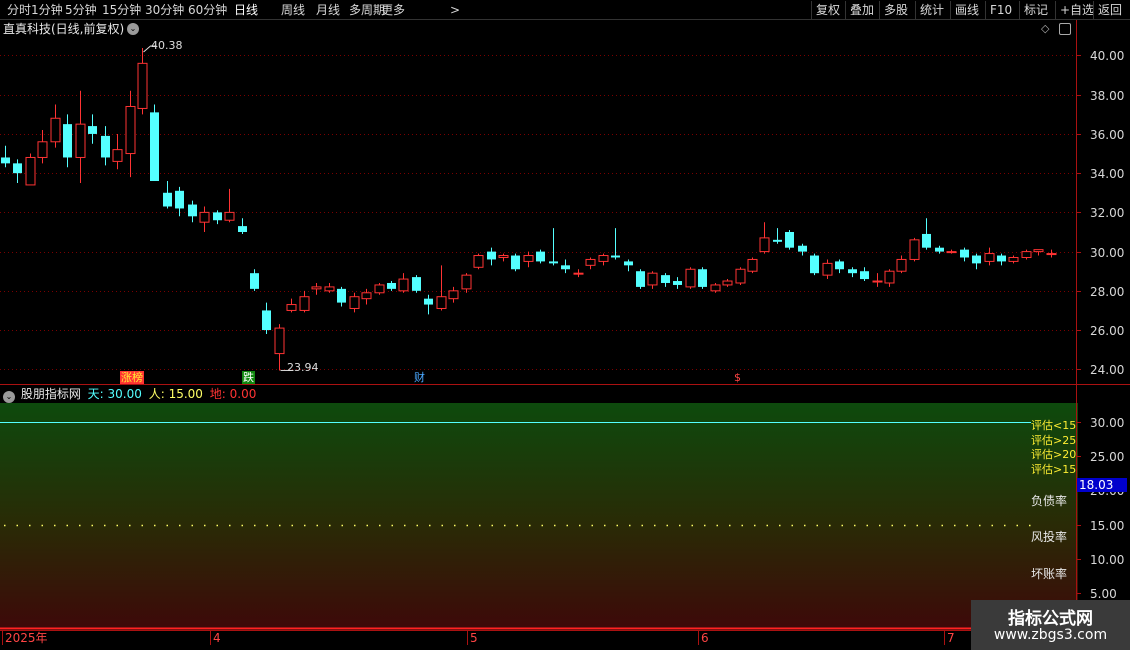 The height and width of the screenshot is (650, 1130). I want to click on indicator-tick-label: 10.00, so click(1107, 559).